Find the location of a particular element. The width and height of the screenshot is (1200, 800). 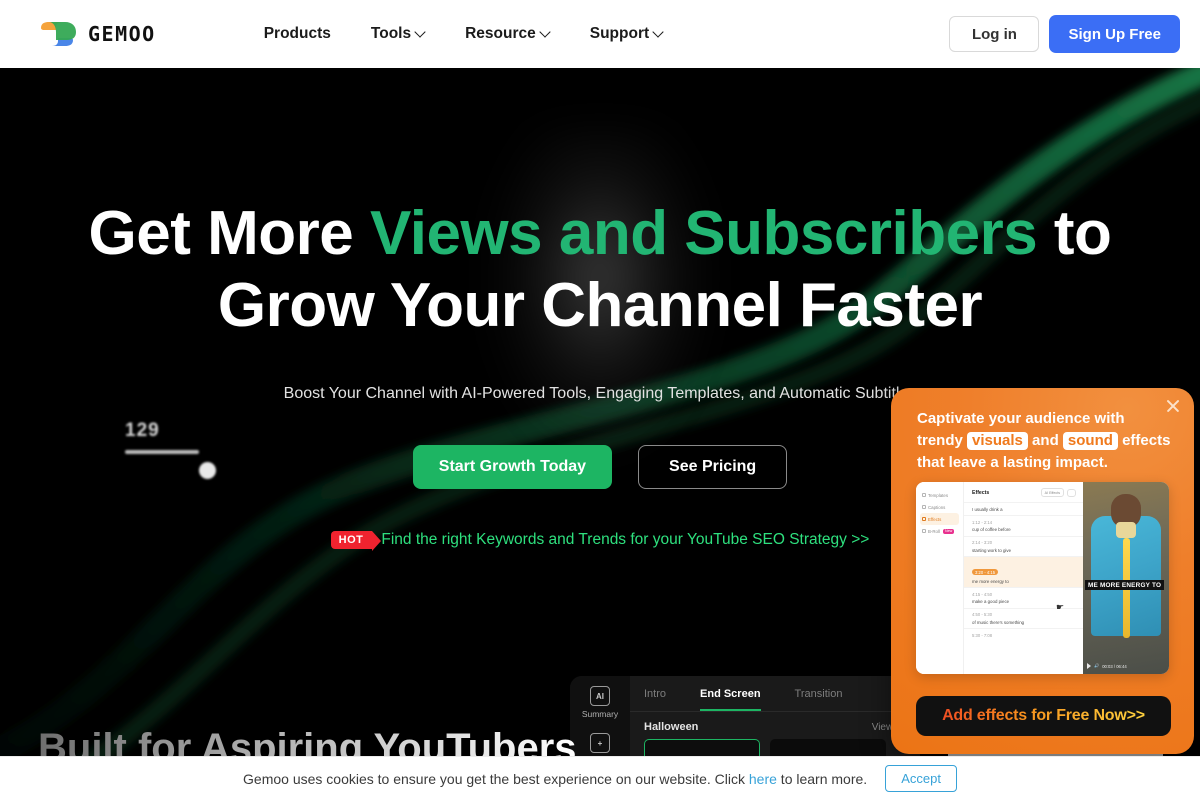

sidebar-item-effects: Effects is located at coordinates (939, 519).